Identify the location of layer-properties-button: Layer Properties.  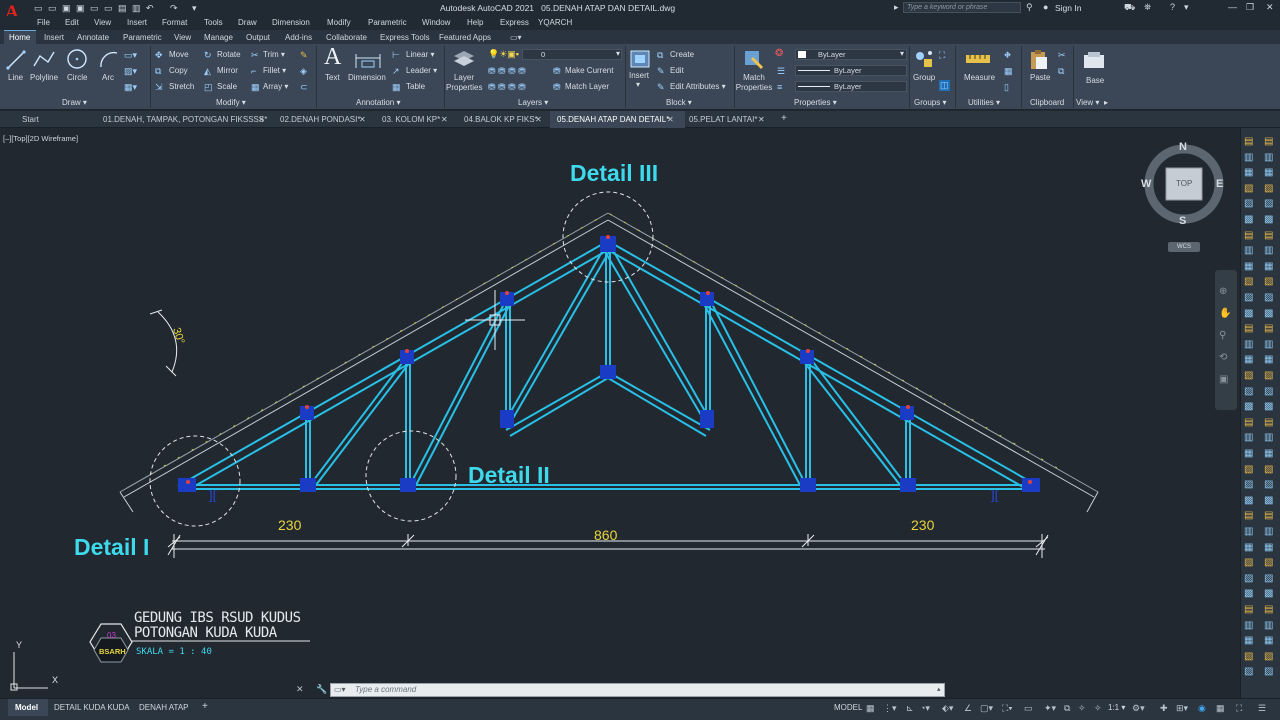
(464, 83).